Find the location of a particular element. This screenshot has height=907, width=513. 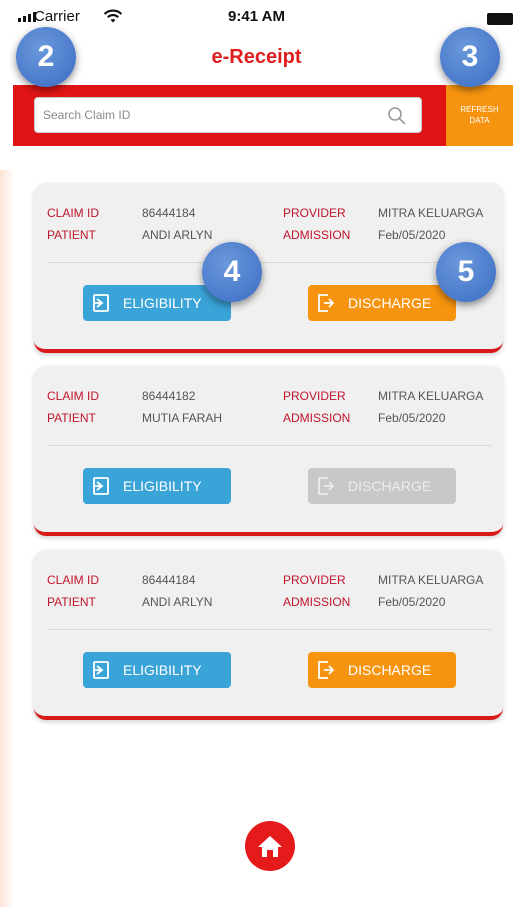

battery-icon is located at coordinates (500, 19).